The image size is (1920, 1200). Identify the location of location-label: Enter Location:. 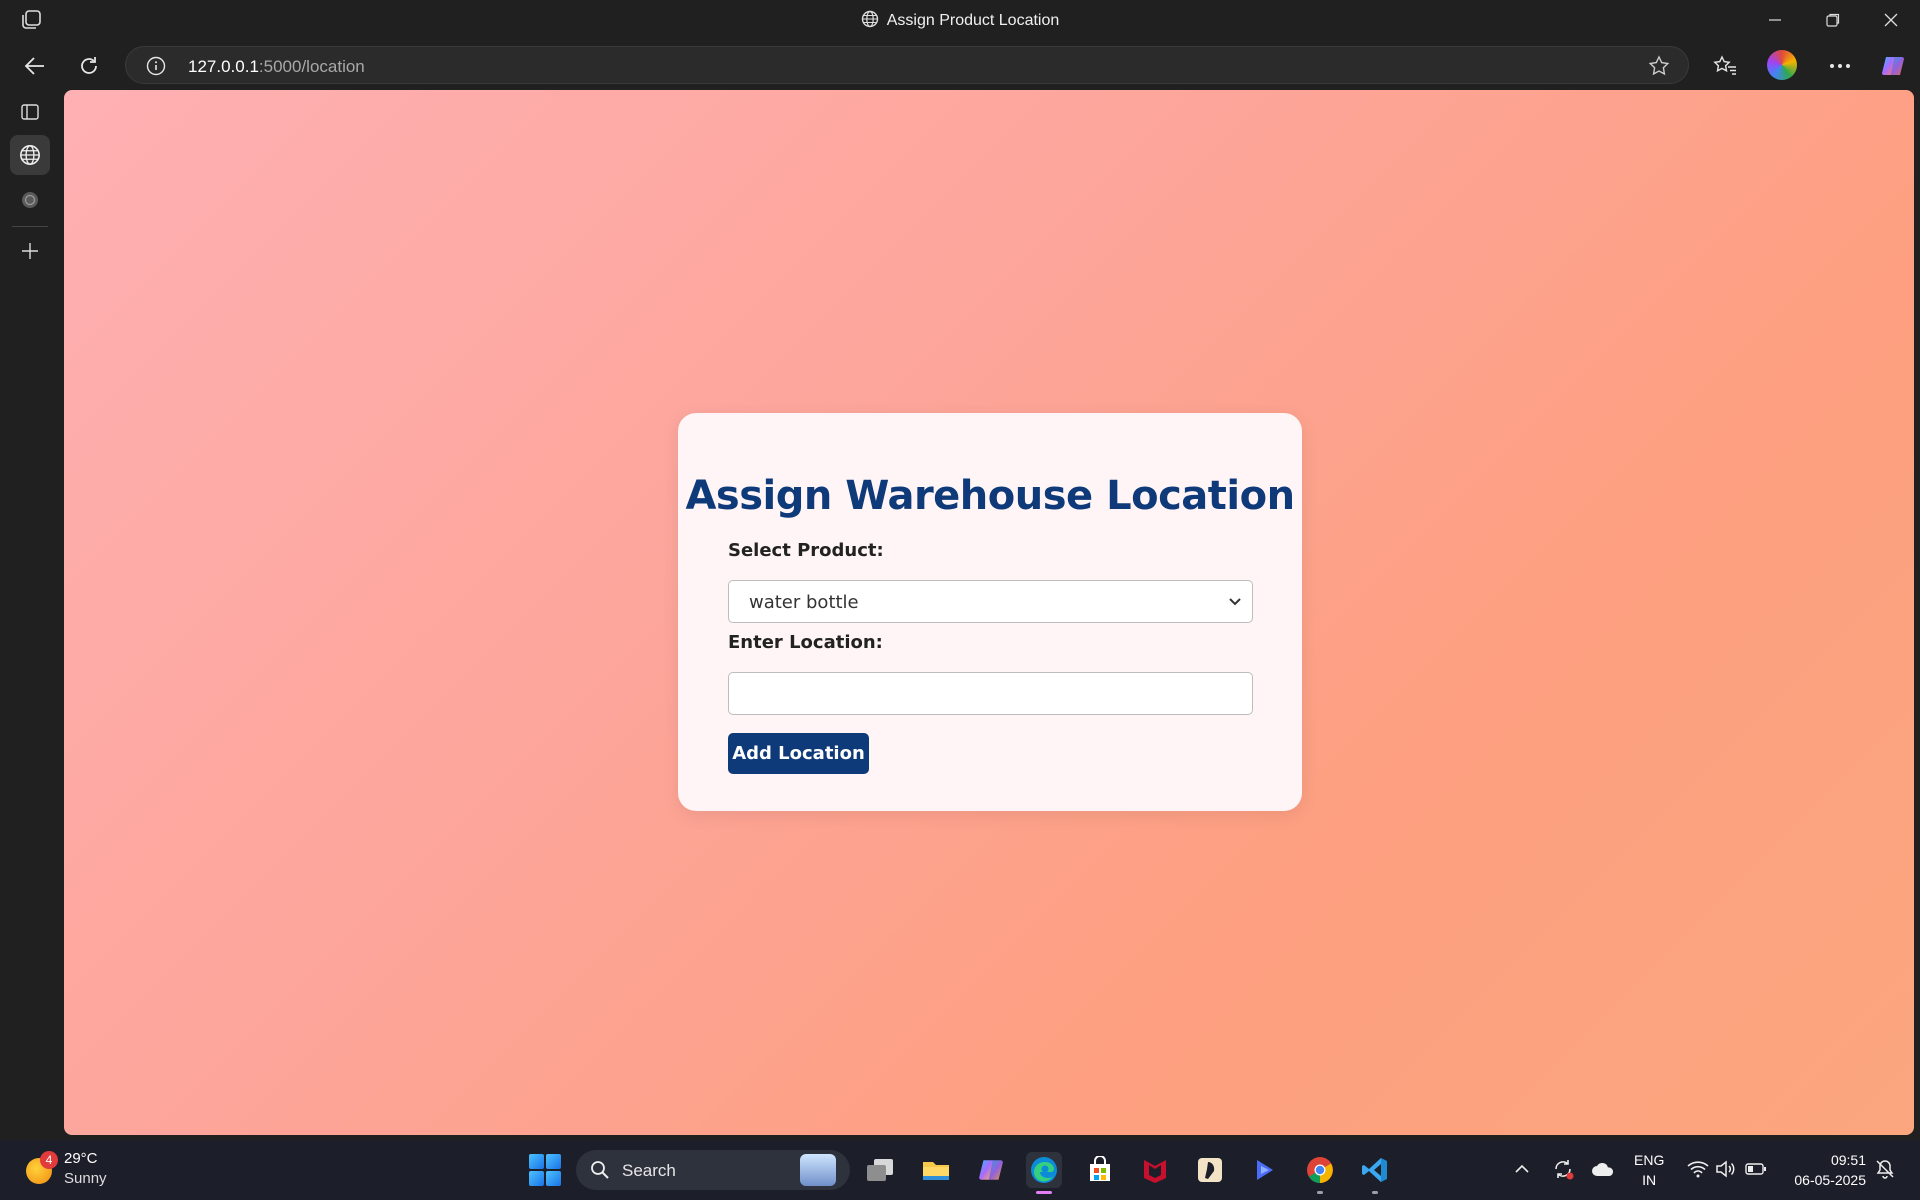
(805, 642).